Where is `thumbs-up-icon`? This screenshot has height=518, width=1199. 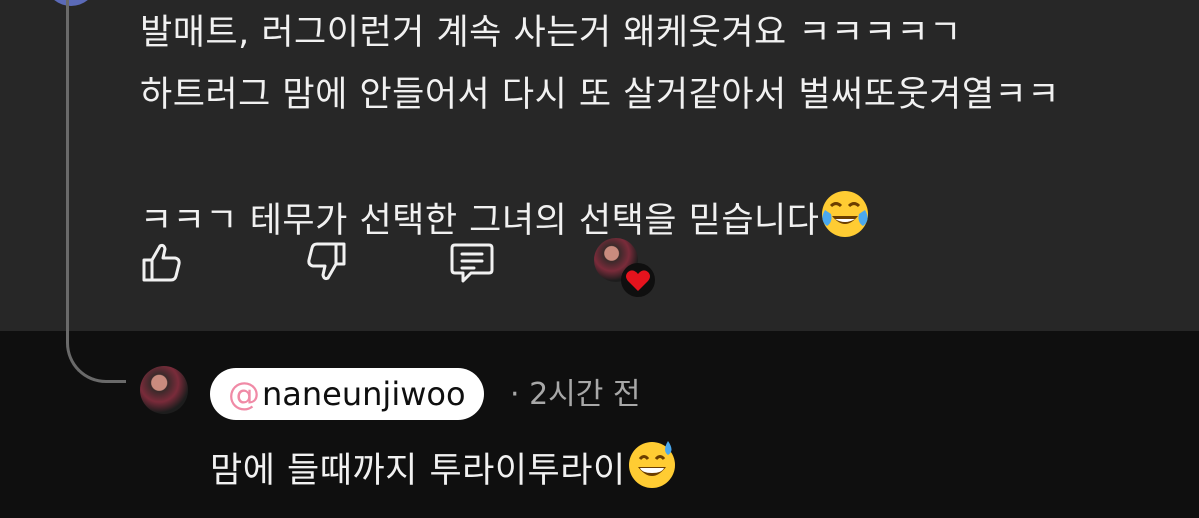
thumbs-up-icon is located at coordinates (162, 264).